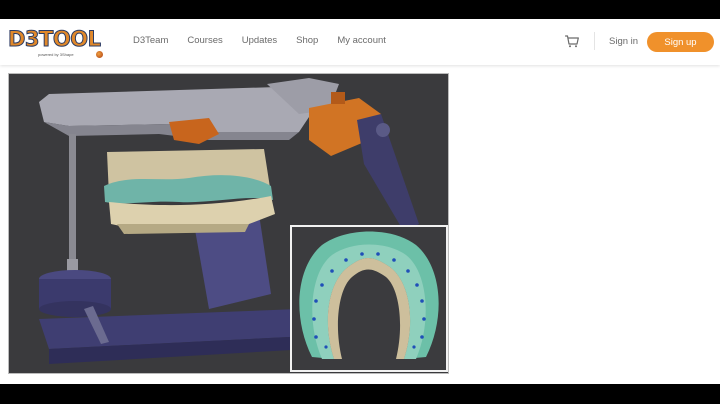 Image resolution: width=720 pixels, height=404 pixels. Describe the element at coordinates (56, 54) in the screenshot. I see `logo-tagline: powered by 3Shape` at that location.